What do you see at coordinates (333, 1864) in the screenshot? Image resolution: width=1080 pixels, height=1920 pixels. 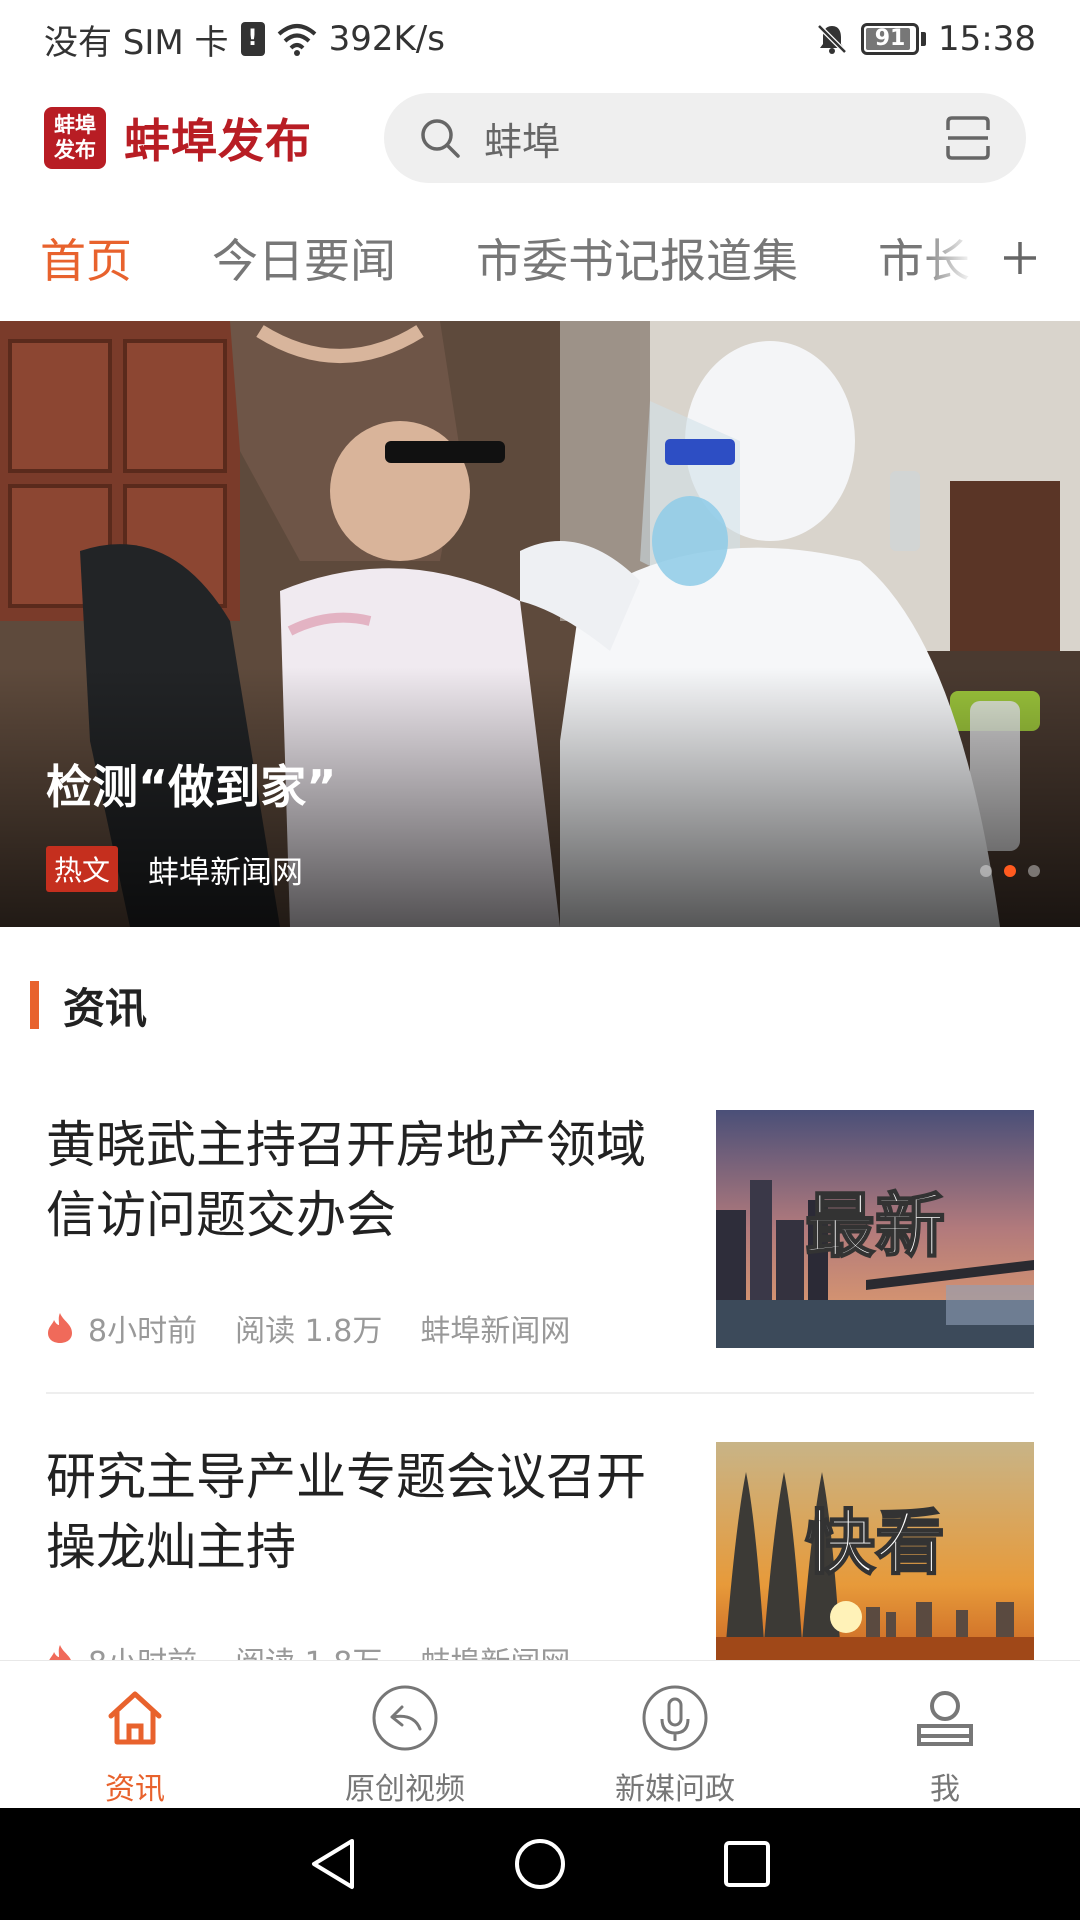 I see `back-icon` at bounding box center [333, 1864].